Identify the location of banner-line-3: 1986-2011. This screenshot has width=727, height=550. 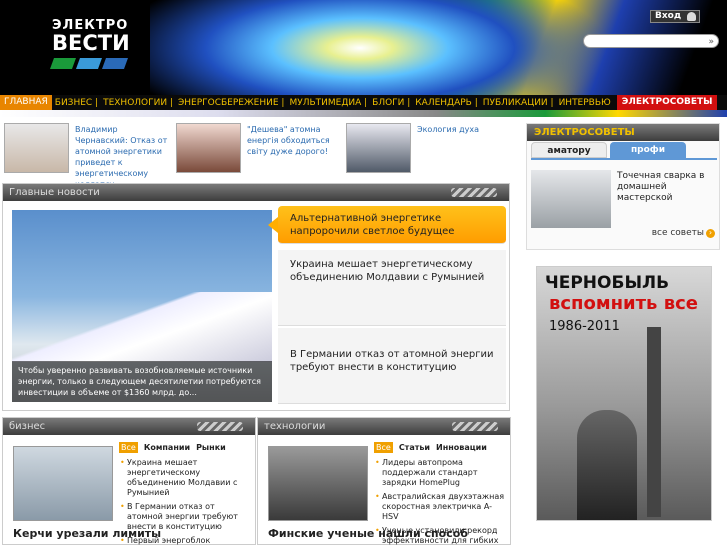
(584, 326).